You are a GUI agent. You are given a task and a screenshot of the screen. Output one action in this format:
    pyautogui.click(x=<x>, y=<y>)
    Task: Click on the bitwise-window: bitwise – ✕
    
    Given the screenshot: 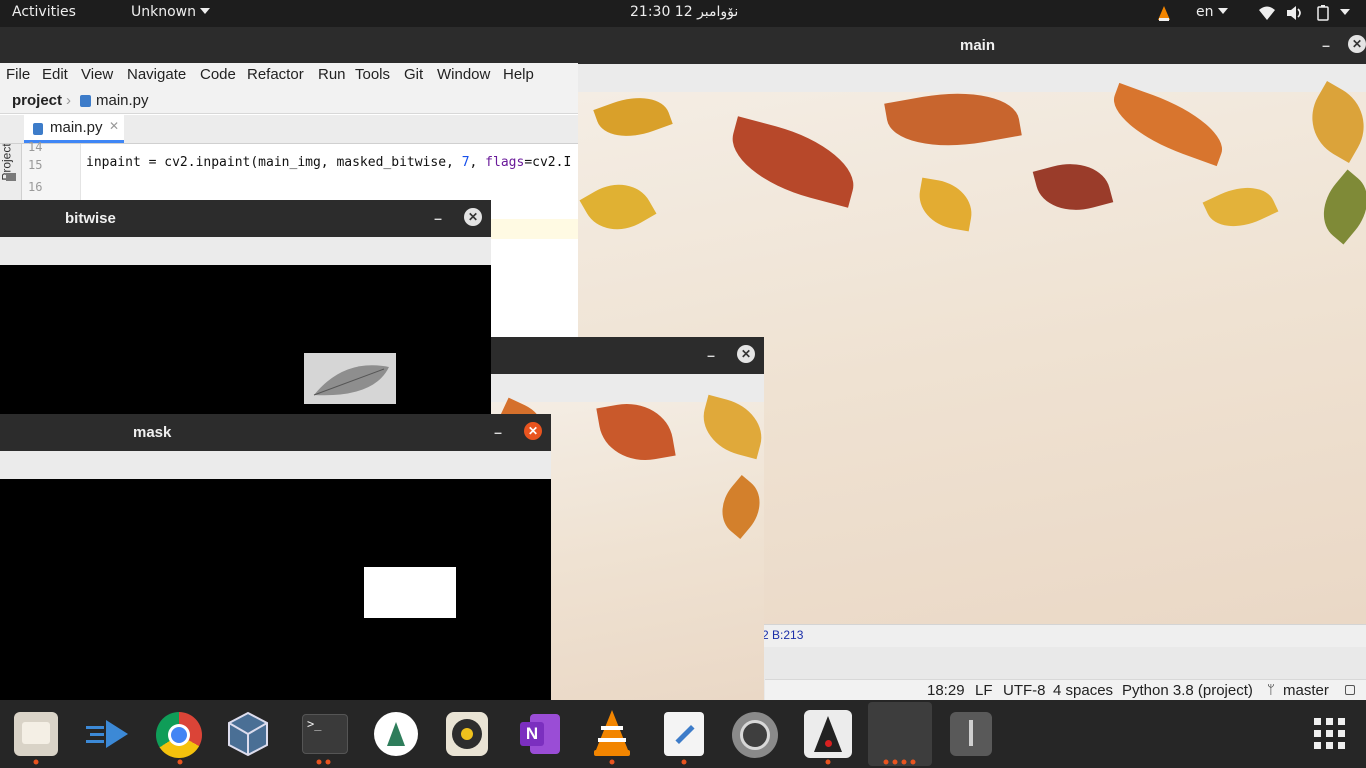 What is the action you would take?
    pyautogui.click(x=245, y=307)
    